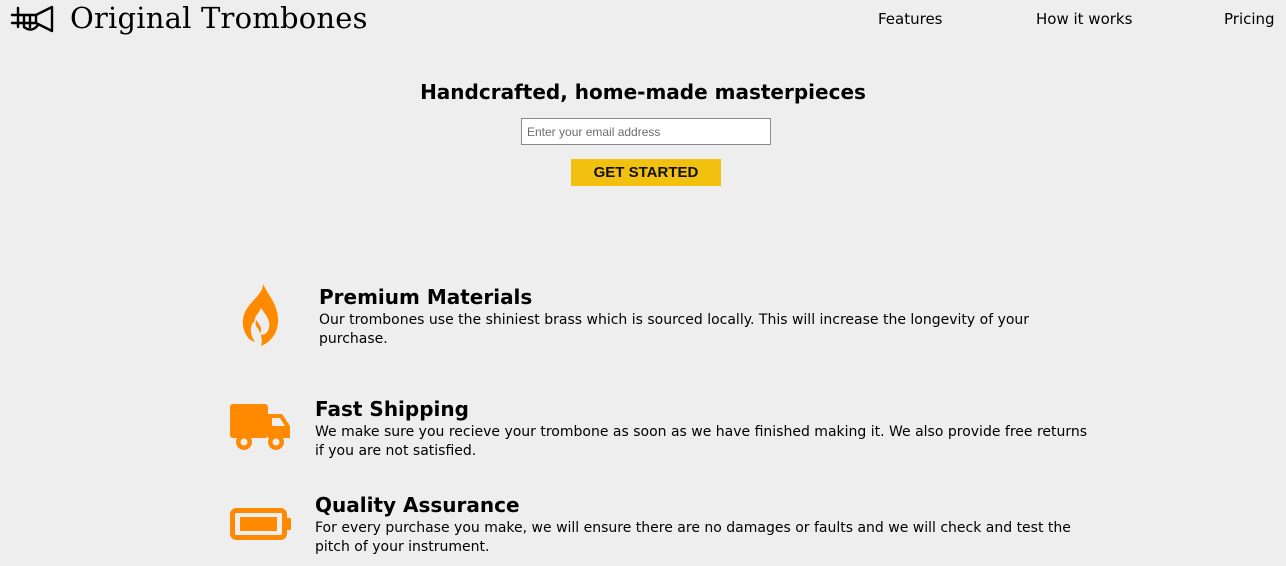  I want to click on battery-icon, so click(260, 524).